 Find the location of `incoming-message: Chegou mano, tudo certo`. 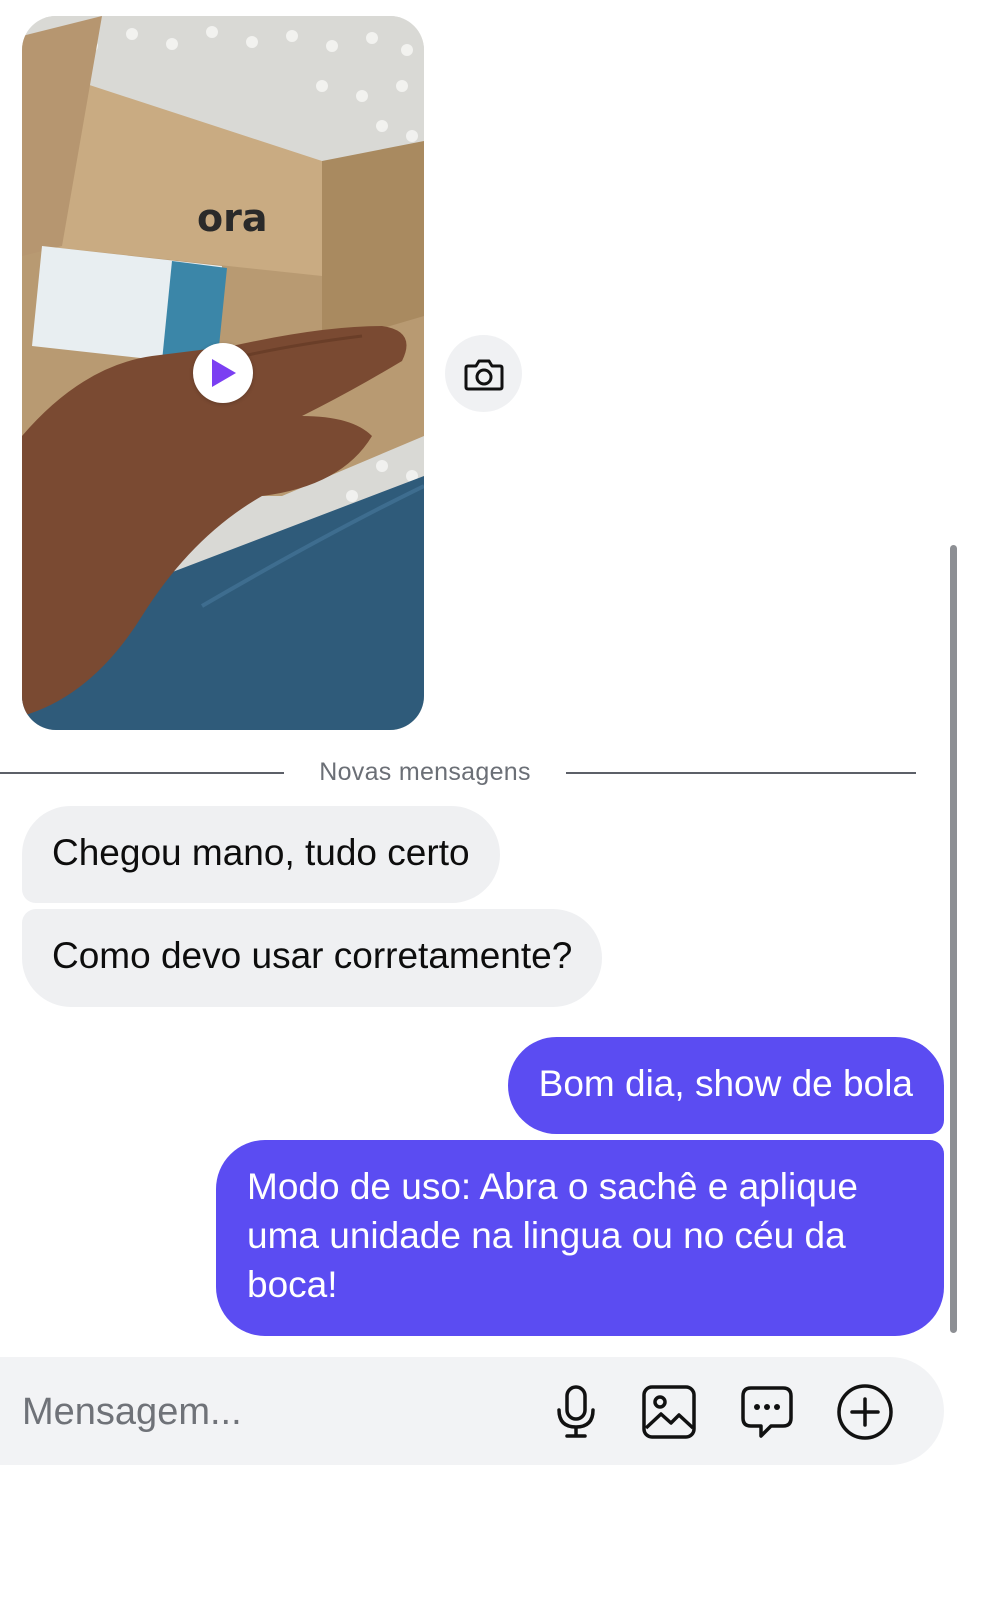

incoming-message: Chegou mano, tudo certo is located at coordinates (261, 854).